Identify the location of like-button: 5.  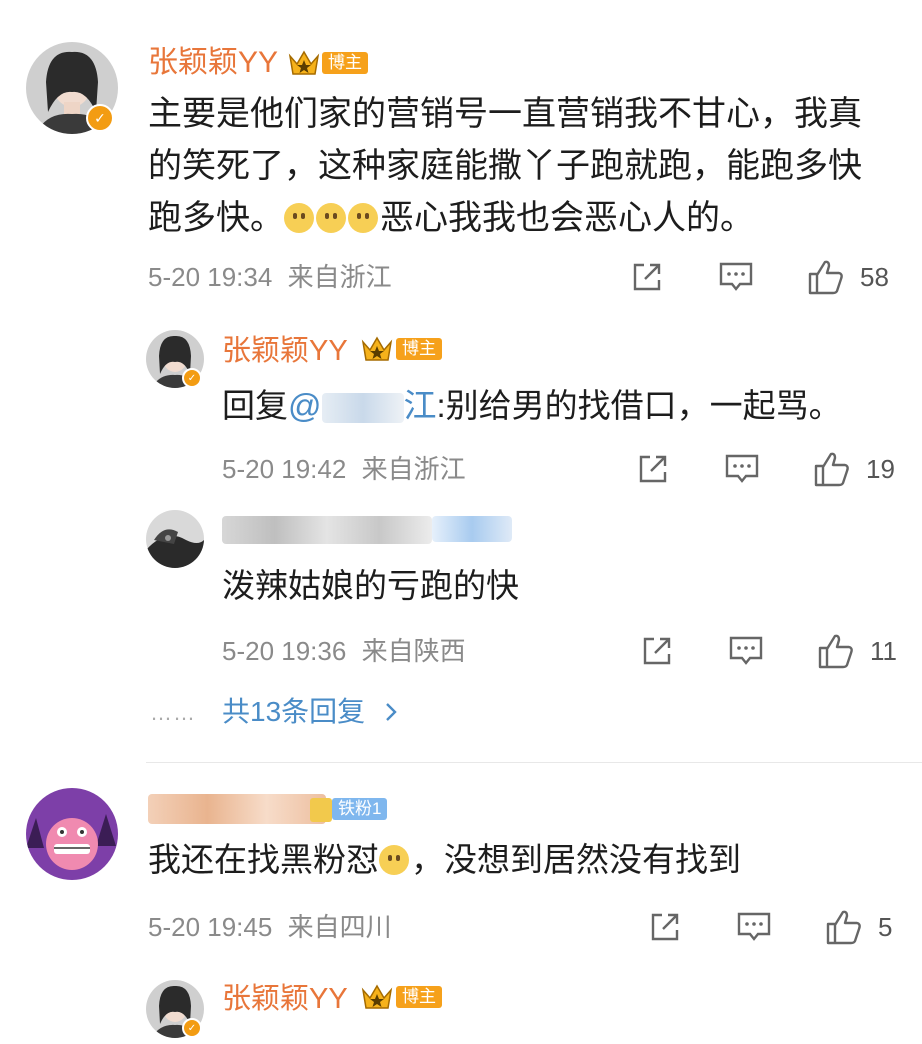
(858, 927).